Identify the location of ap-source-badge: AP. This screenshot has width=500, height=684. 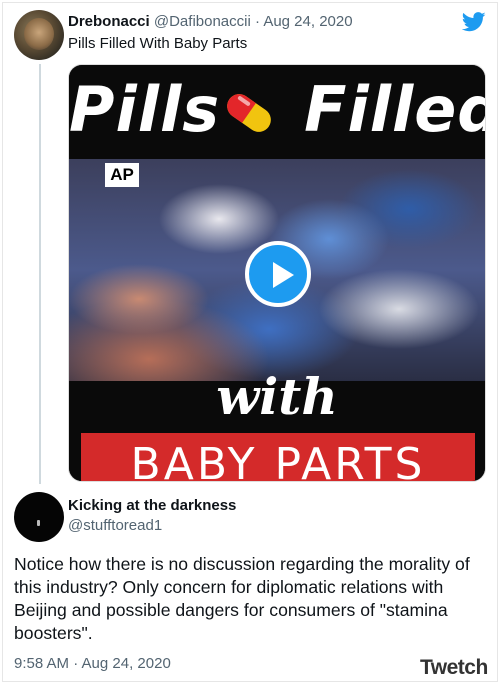
(122, 175).